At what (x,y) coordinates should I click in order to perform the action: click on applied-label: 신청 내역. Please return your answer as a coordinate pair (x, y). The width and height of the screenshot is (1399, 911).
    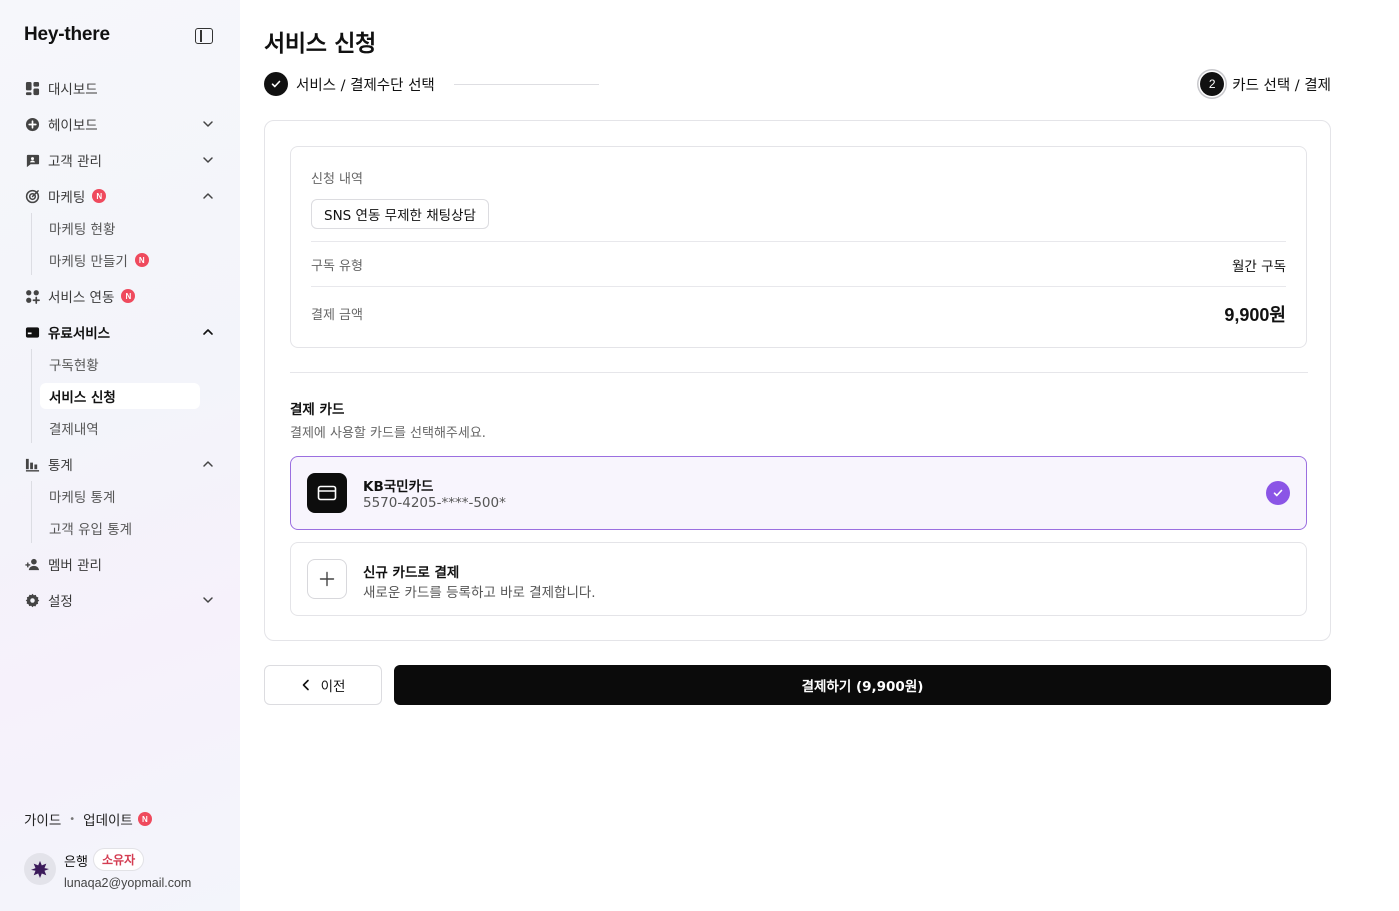
    Looking at the image, I should click on (337, 179).